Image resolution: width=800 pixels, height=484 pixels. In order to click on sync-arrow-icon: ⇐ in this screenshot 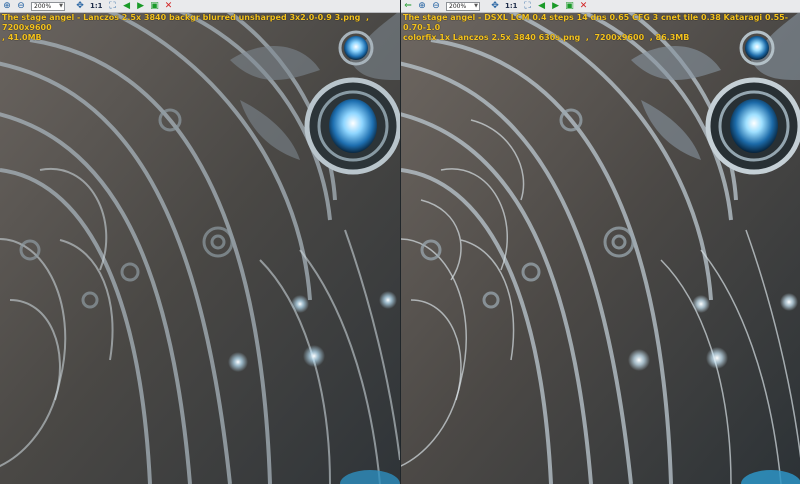, I will do `click(408, 6)`.